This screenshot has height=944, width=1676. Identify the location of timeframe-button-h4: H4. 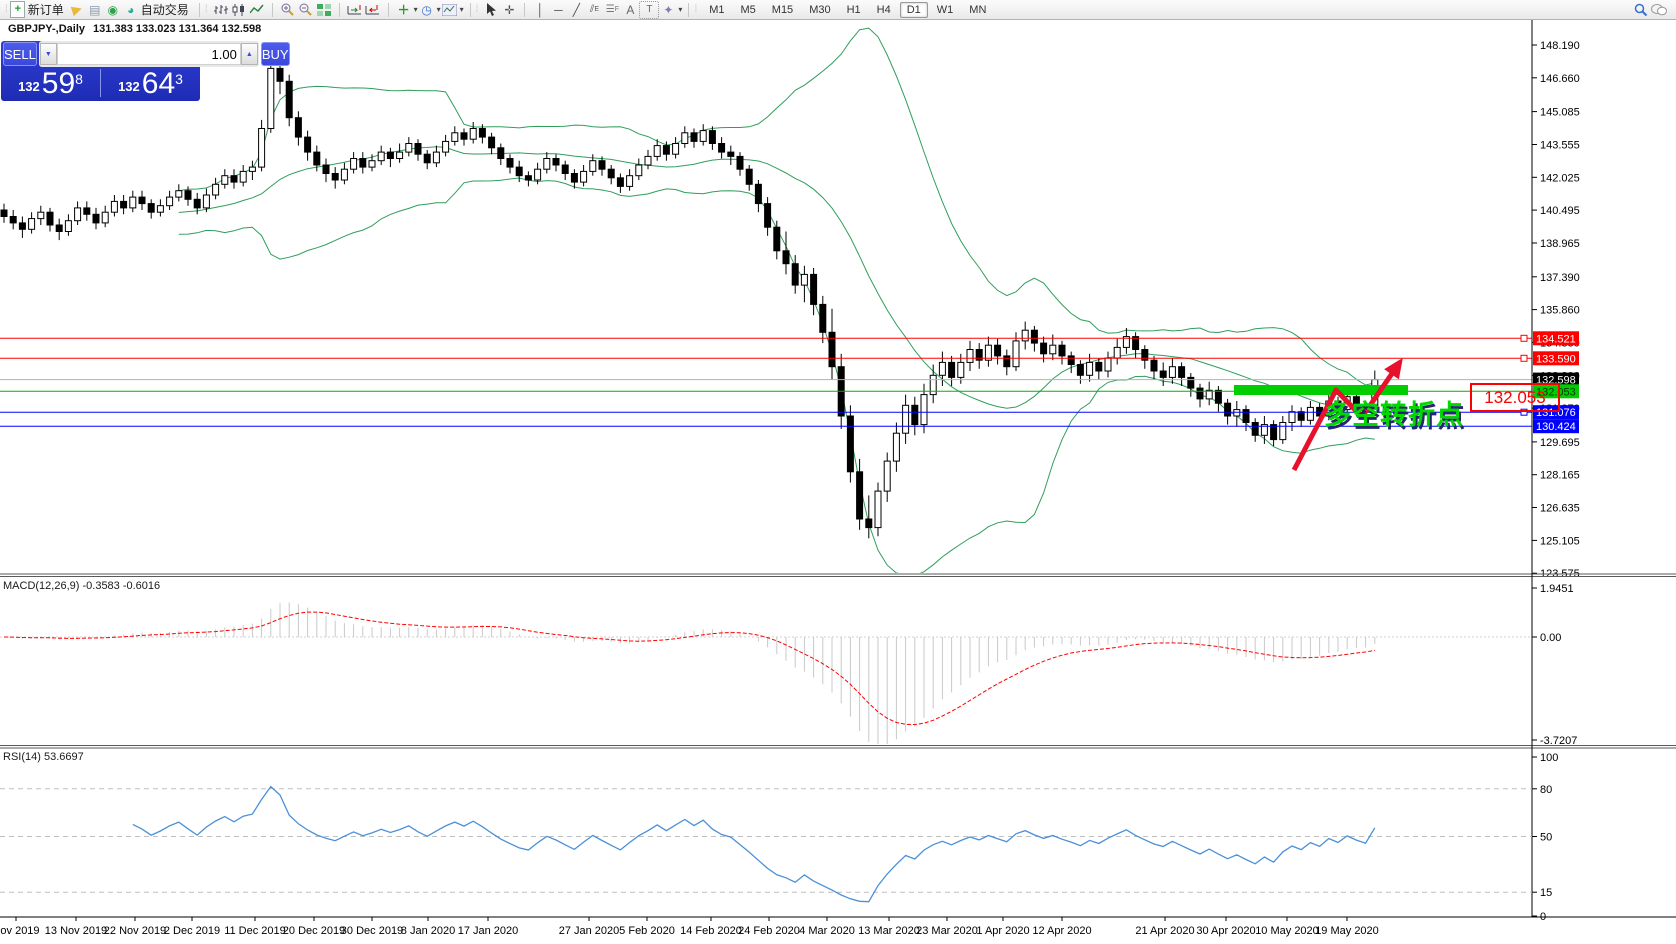
(884, 10).